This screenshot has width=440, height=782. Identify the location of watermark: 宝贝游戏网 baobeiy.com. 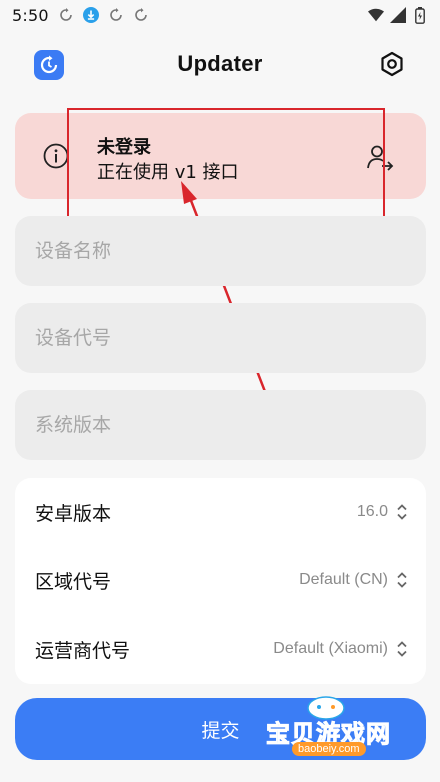
(337, 731).